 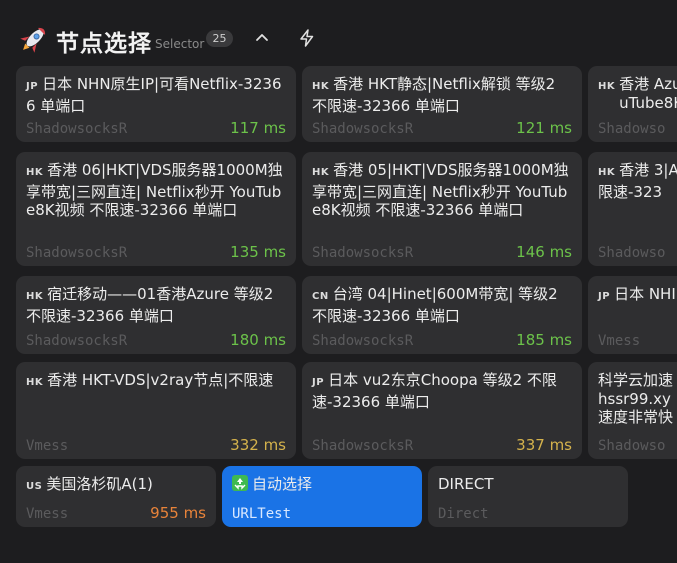 I want to click on group-type-label: Selector, so click(x=180, y=44).